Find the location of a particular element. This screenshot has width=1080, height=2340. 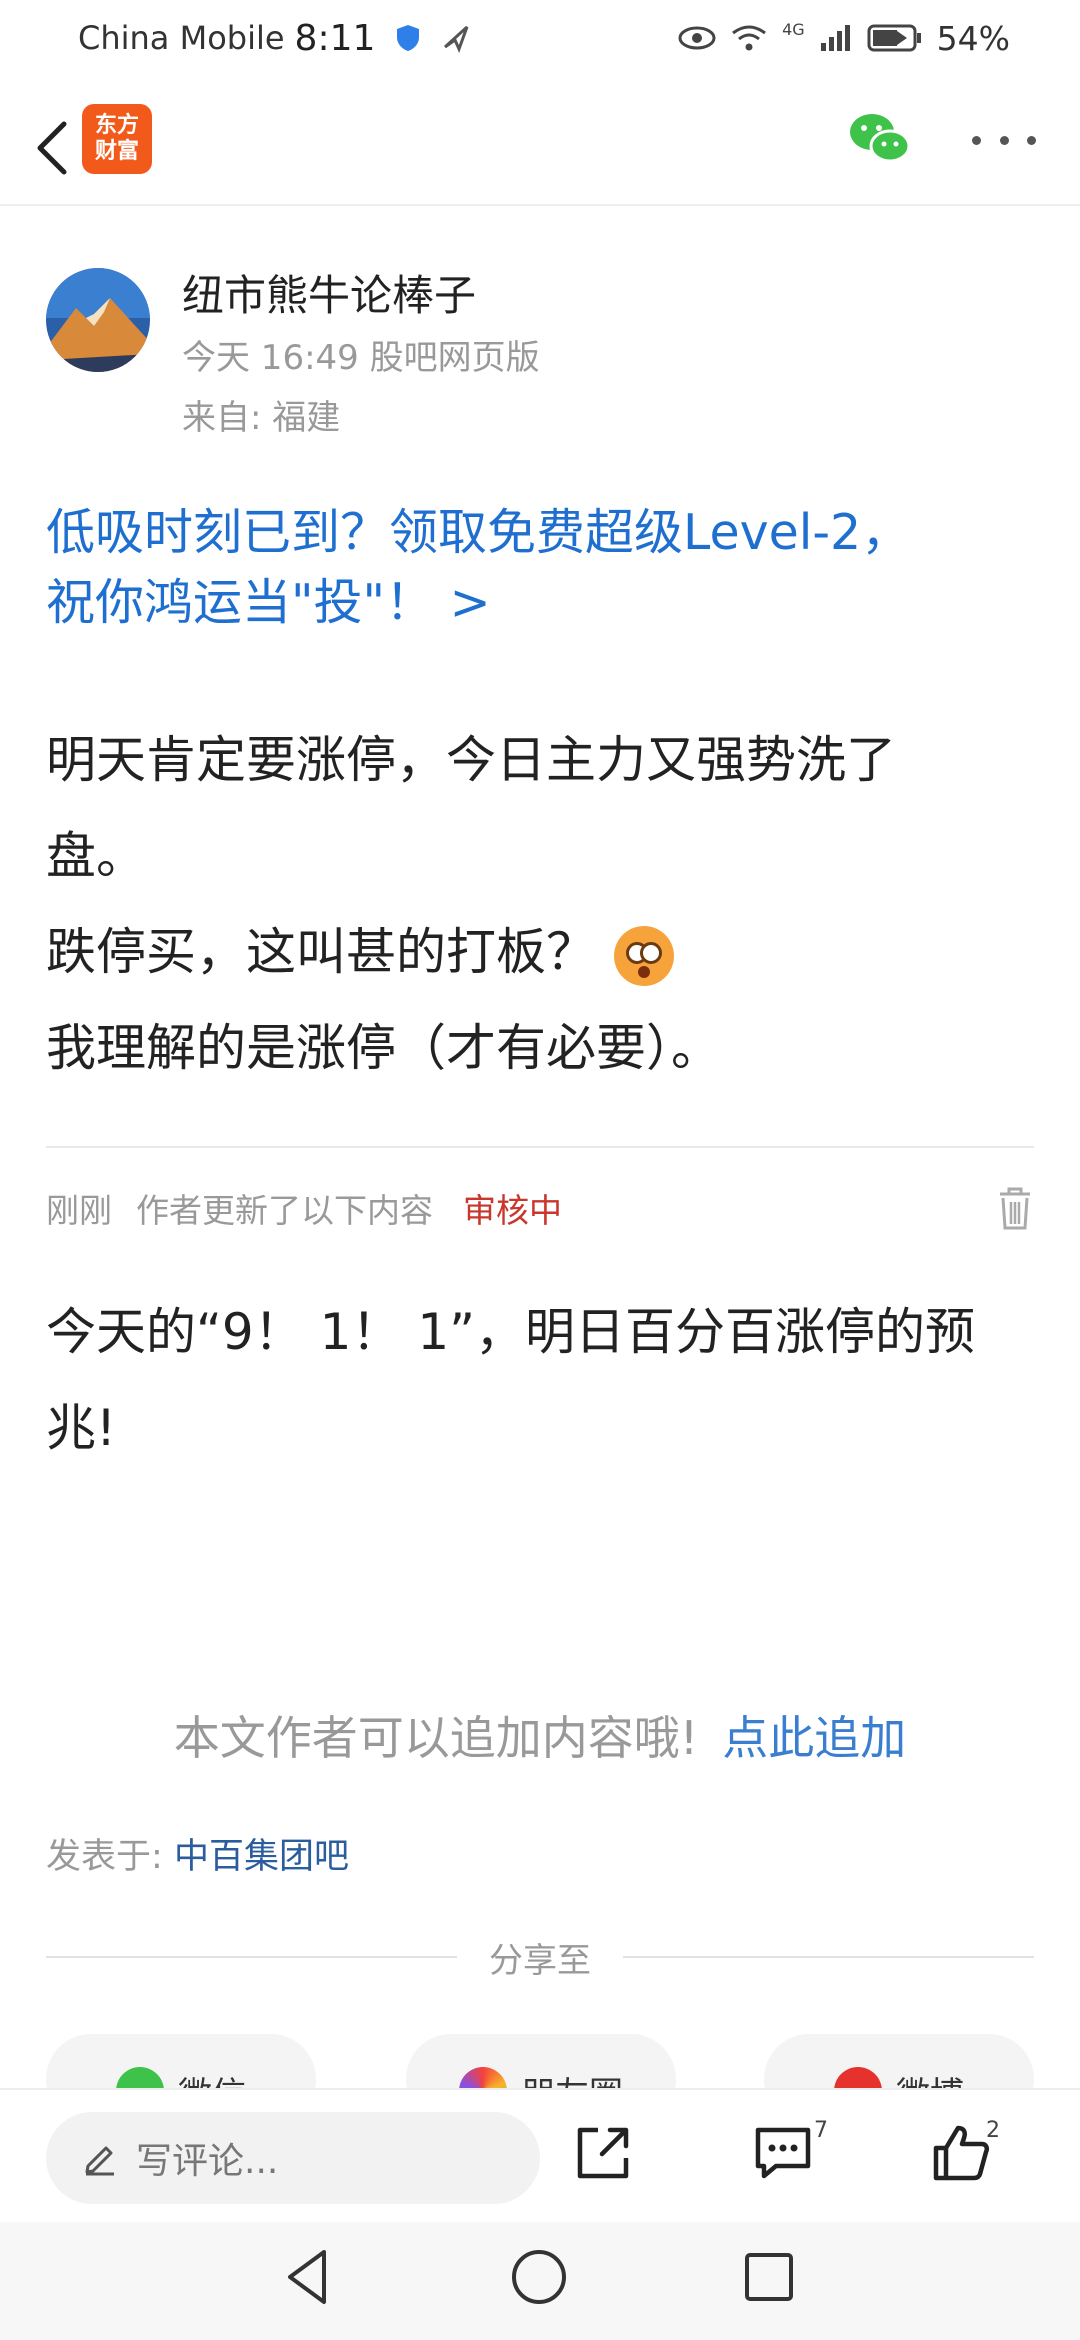

battery-percent: 54% is located at coordinates (973, 38).